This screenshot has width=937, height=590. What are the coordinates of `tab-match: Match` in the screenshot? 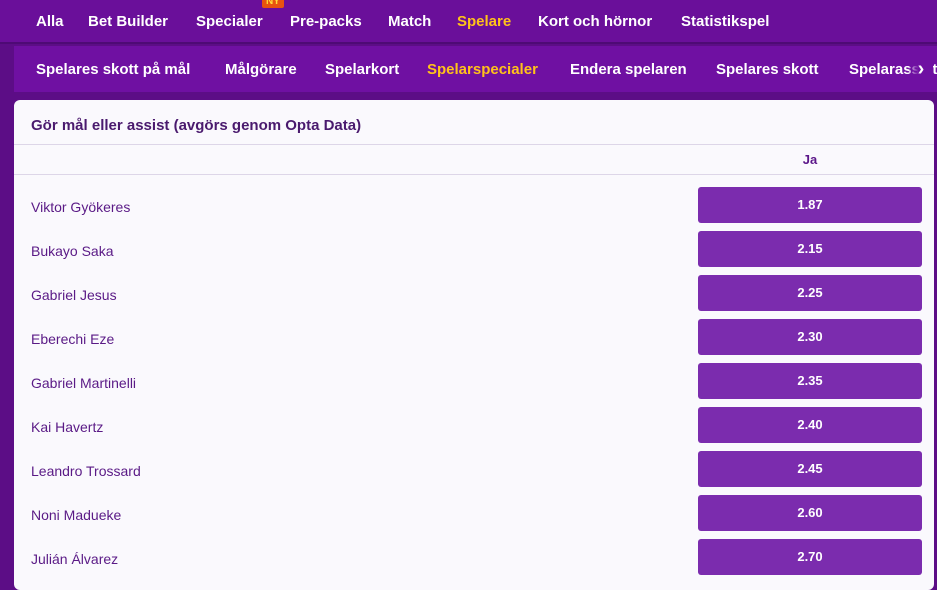 It's located at (409, 21).